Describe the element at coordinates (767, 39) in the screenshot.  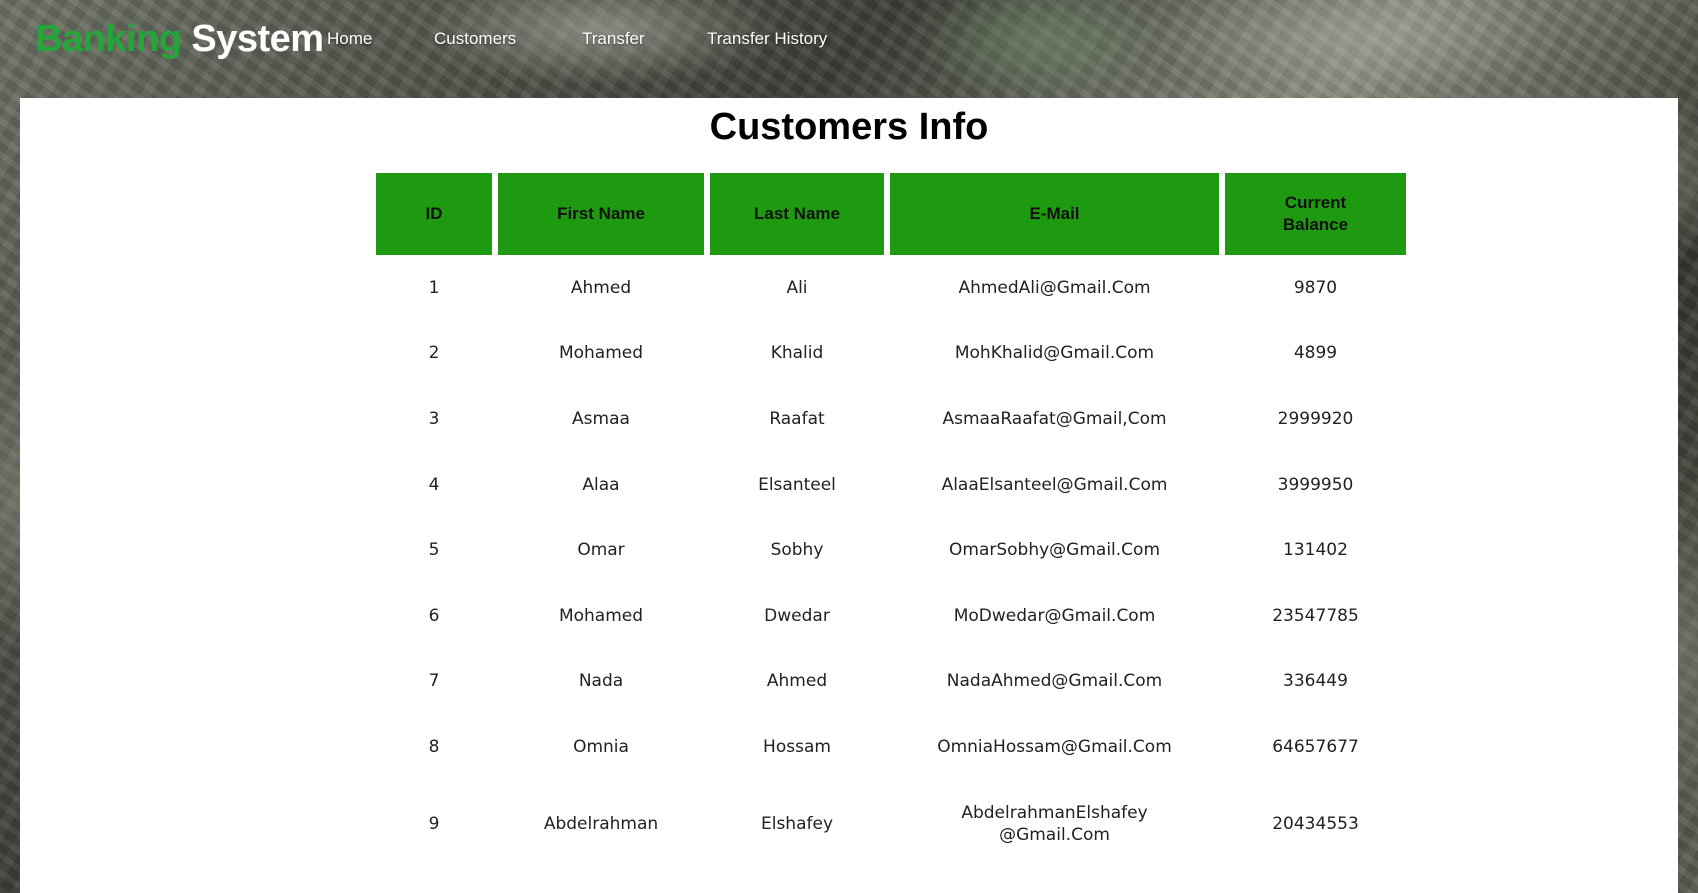
I see `nav-transfer-history-link: Transfer History` at that location.